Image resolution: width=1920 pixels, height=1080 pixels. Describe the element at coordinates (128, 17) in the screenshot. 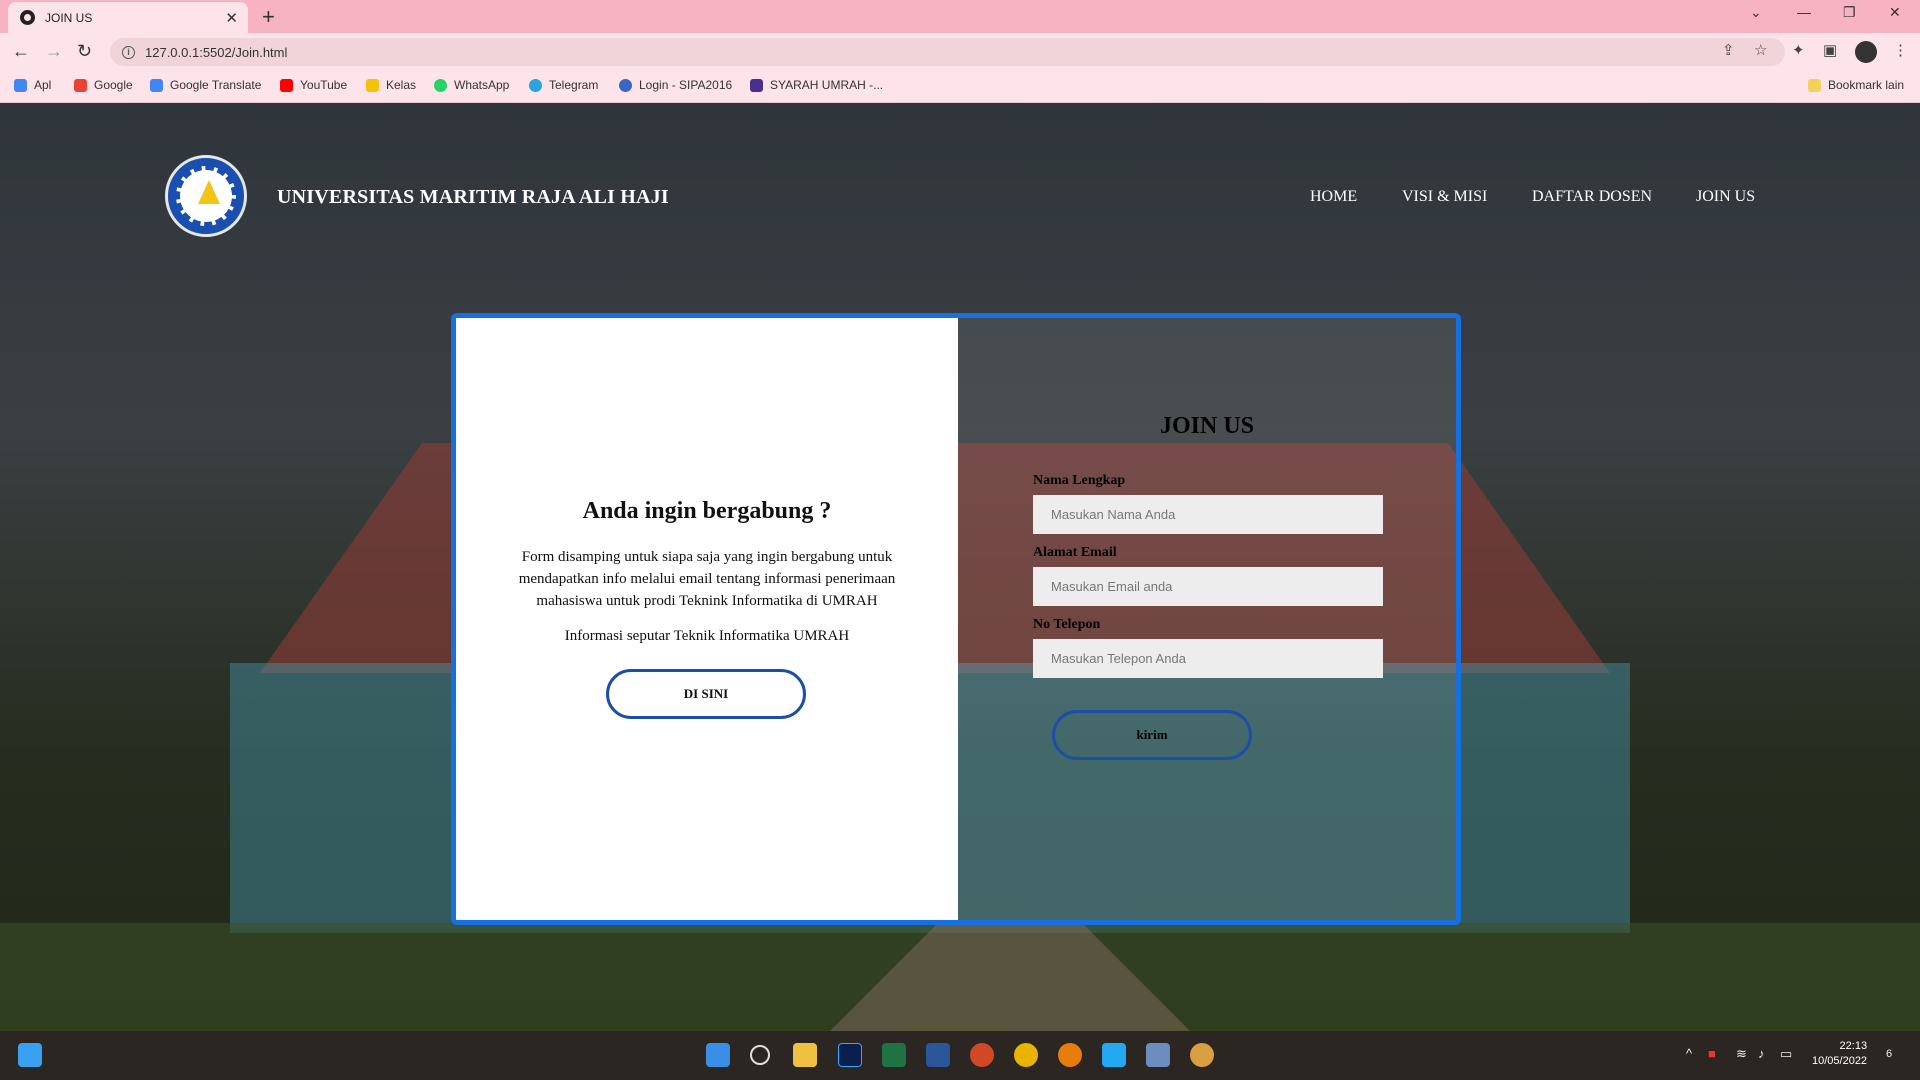

I see `browser-tab: JOIN US ✕` at that location.